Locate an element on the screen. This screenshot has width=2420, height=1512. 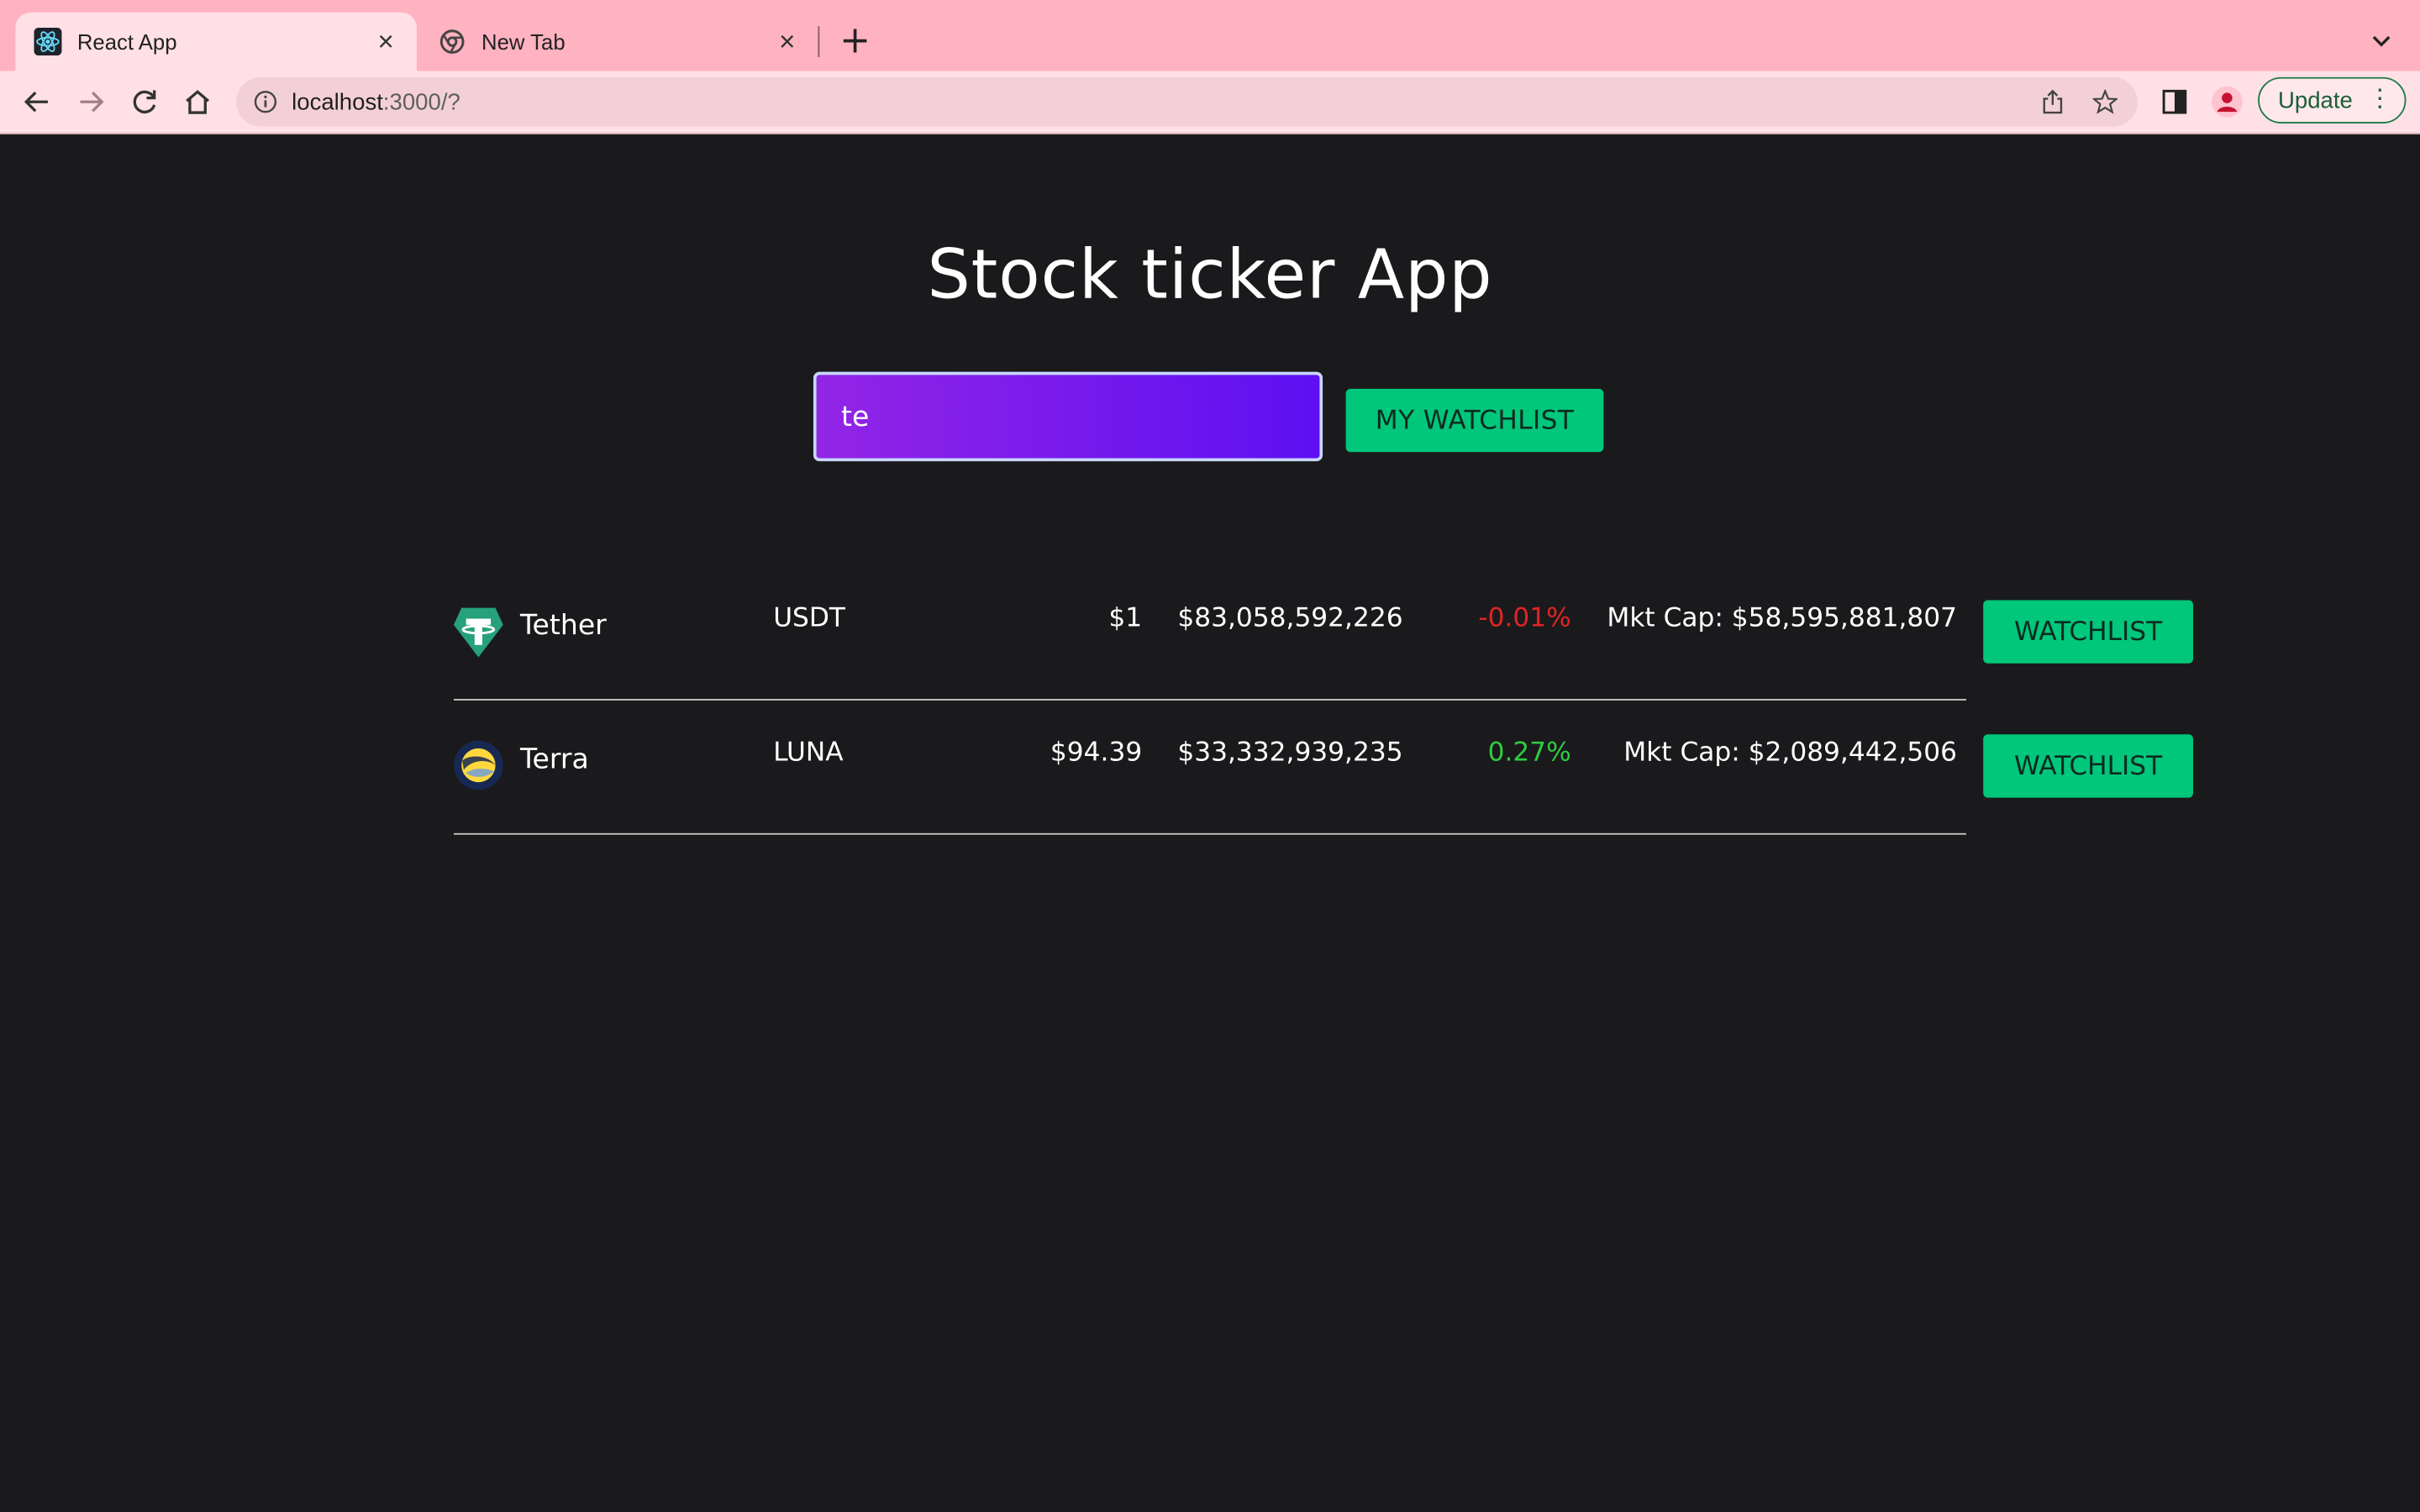
coin-symbol: LUNA is located at coordinates (809, 753).